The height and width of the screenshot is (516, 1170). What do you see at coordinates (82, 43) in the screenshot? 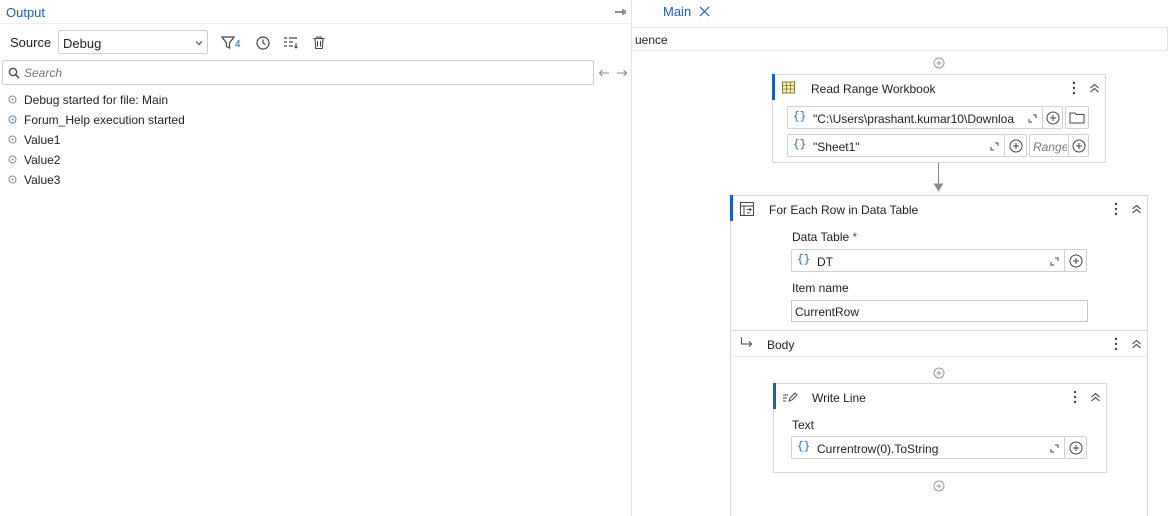
I see `source-value: Debug` at bounding box center [82, 43].